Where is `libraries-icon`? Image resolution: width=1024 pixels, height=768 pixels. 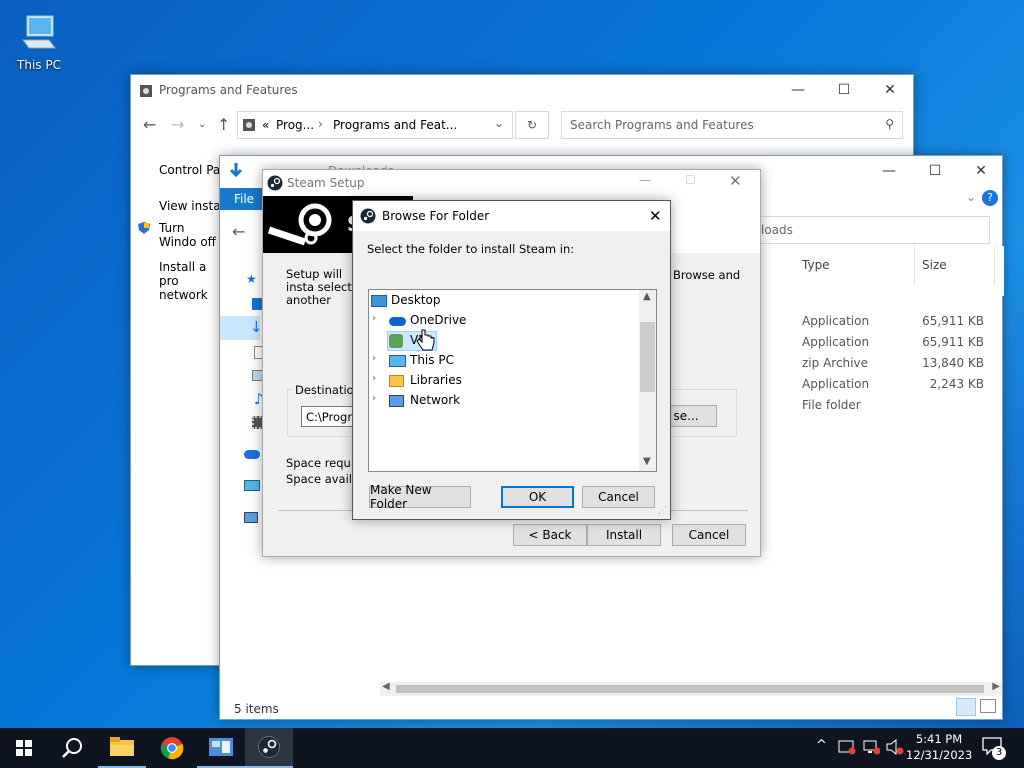
libraries-icon is located at coordinates (396, 381).